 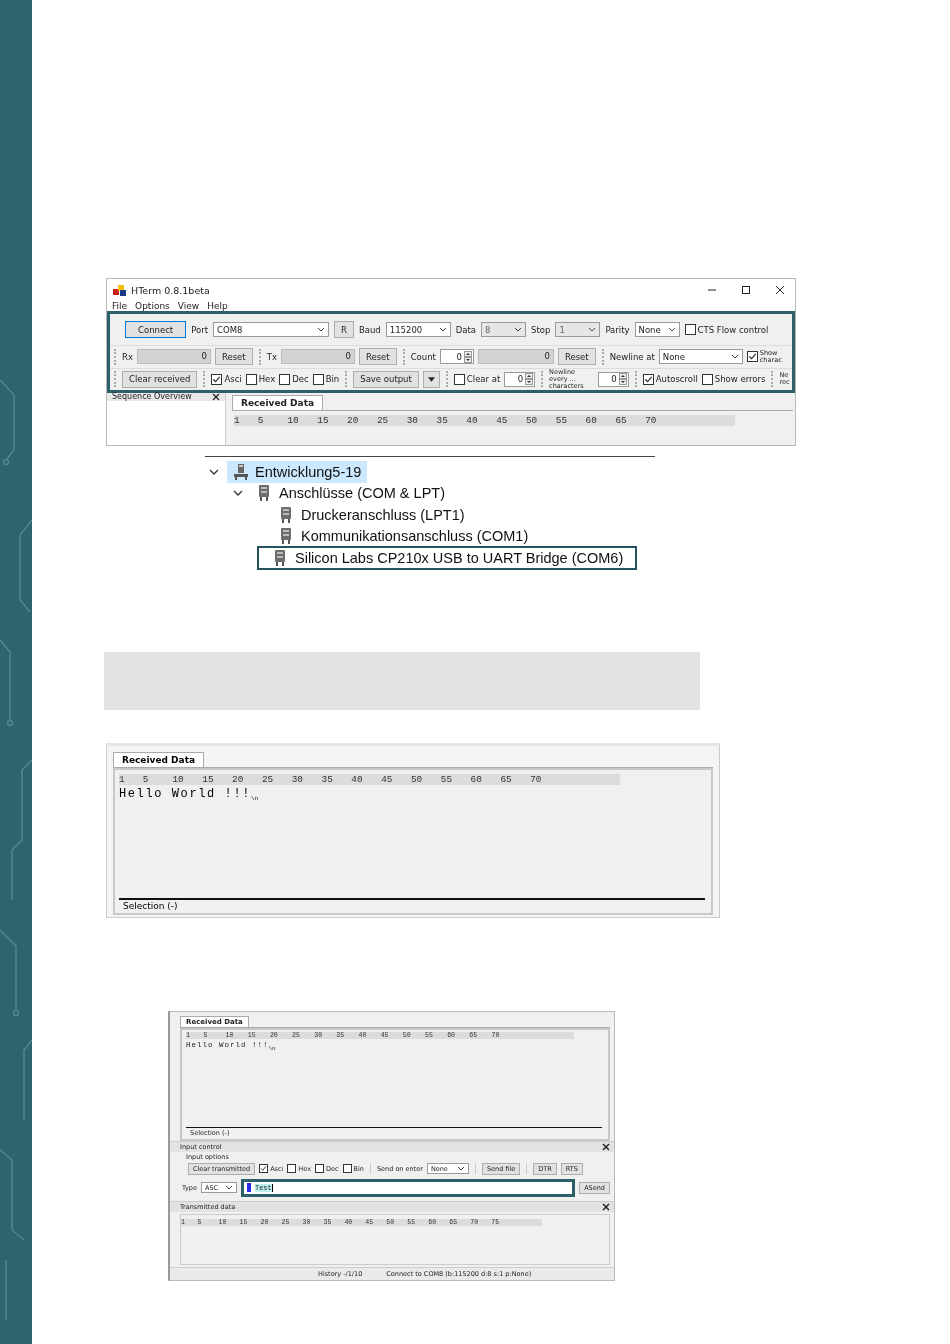 What do you see at coordinates (188, 307) in the screenshot?
I see `menu-item: View` at bounding box center [188, 307].